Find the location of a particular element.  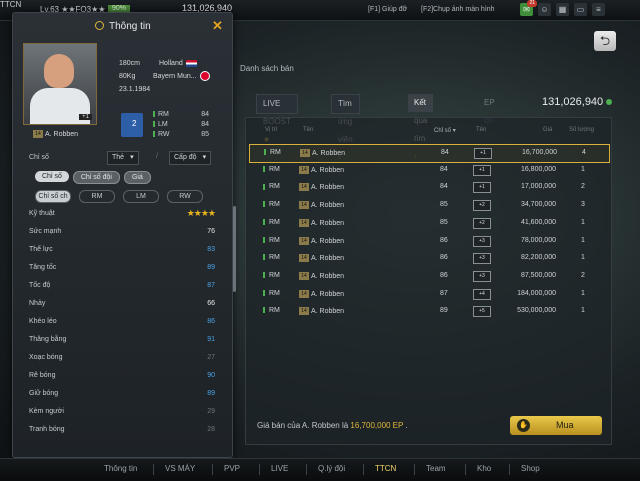

chat-icon: ▭ is located at coordinates (580, 9).